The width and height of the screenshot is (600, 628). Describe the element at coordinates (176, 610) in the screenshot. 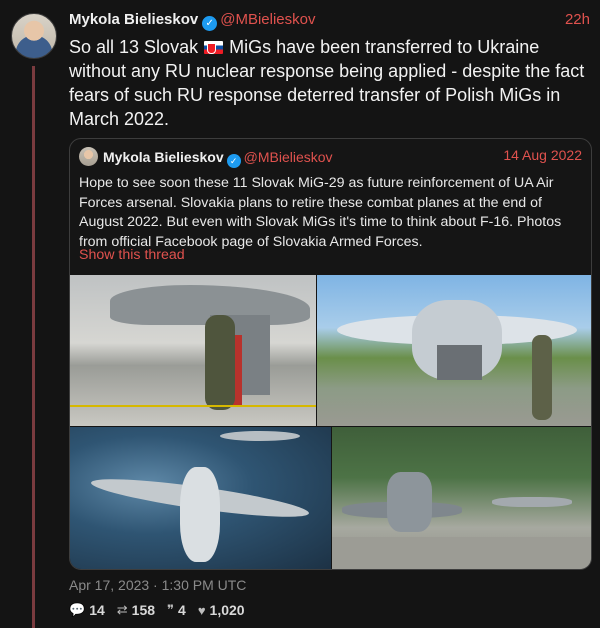

I see `quote-button: ❞ 4` at that location.